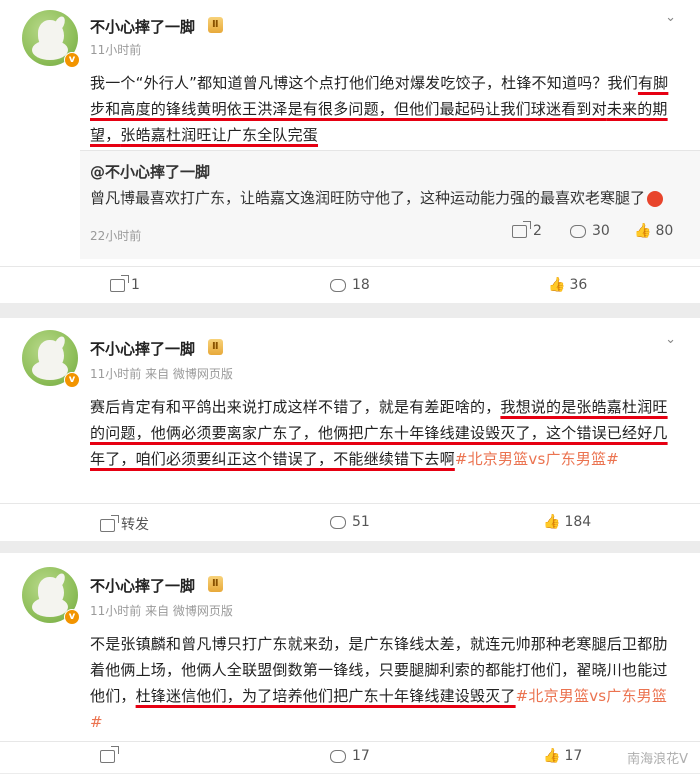 The width and height of the screenshot is (700, 774). What do you see at coordinates (116, 236) in the screenshot?
I see `repost-time: 22小时前` at bounding box center [116, 236].